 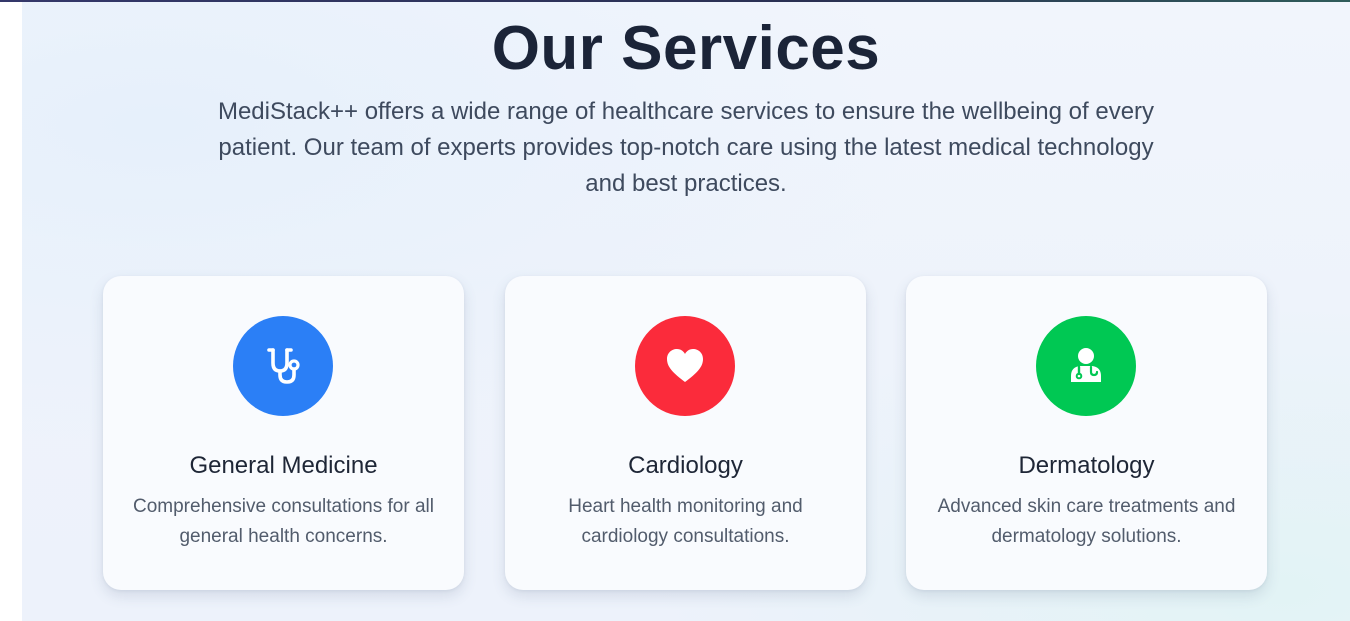 I want to click on doctor-icon, so click(x=1086, y=365).